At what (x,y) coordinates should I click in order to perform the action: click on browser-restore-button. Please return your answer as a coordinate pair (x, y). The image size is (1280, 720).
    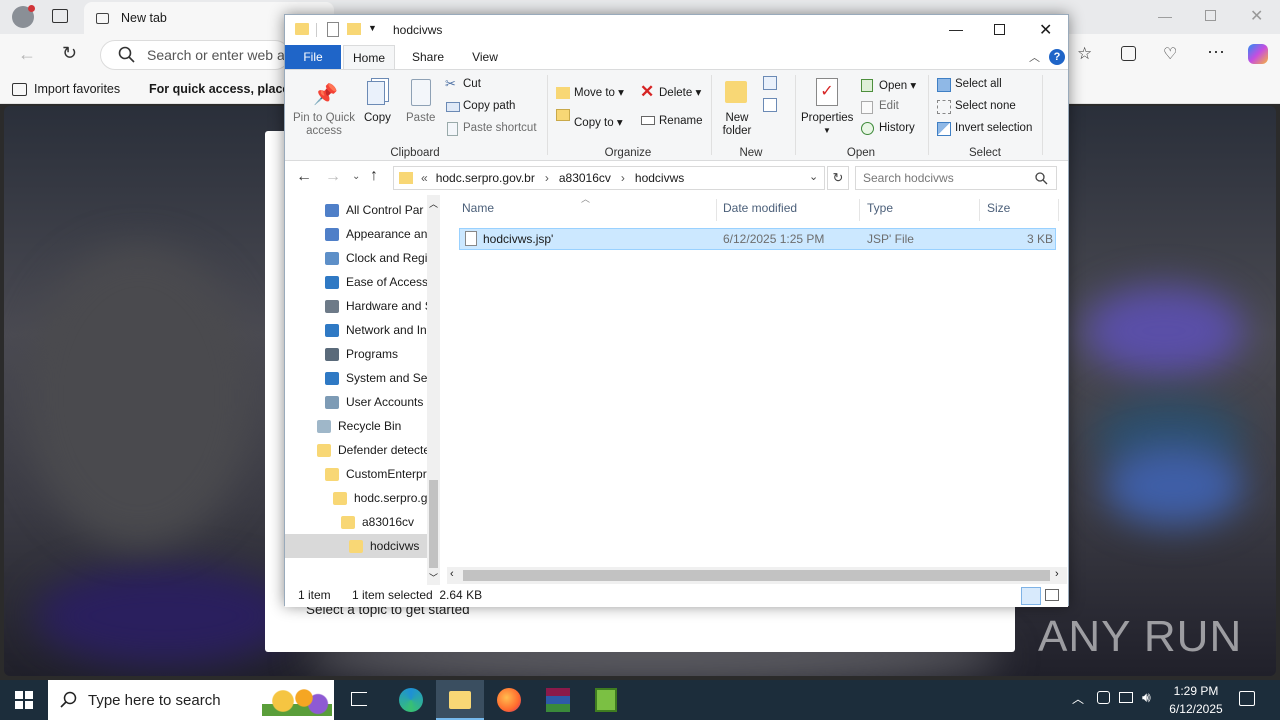
    Looking at the image, I should click on (1210, 15).